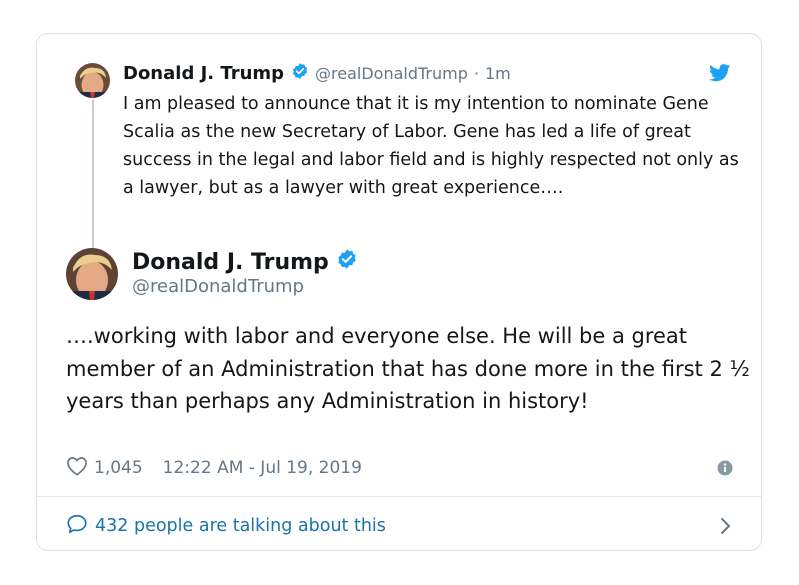  Describe the element at coordinates (729, 528) in the screenshot. I see `chevron-right-icon` at that location.